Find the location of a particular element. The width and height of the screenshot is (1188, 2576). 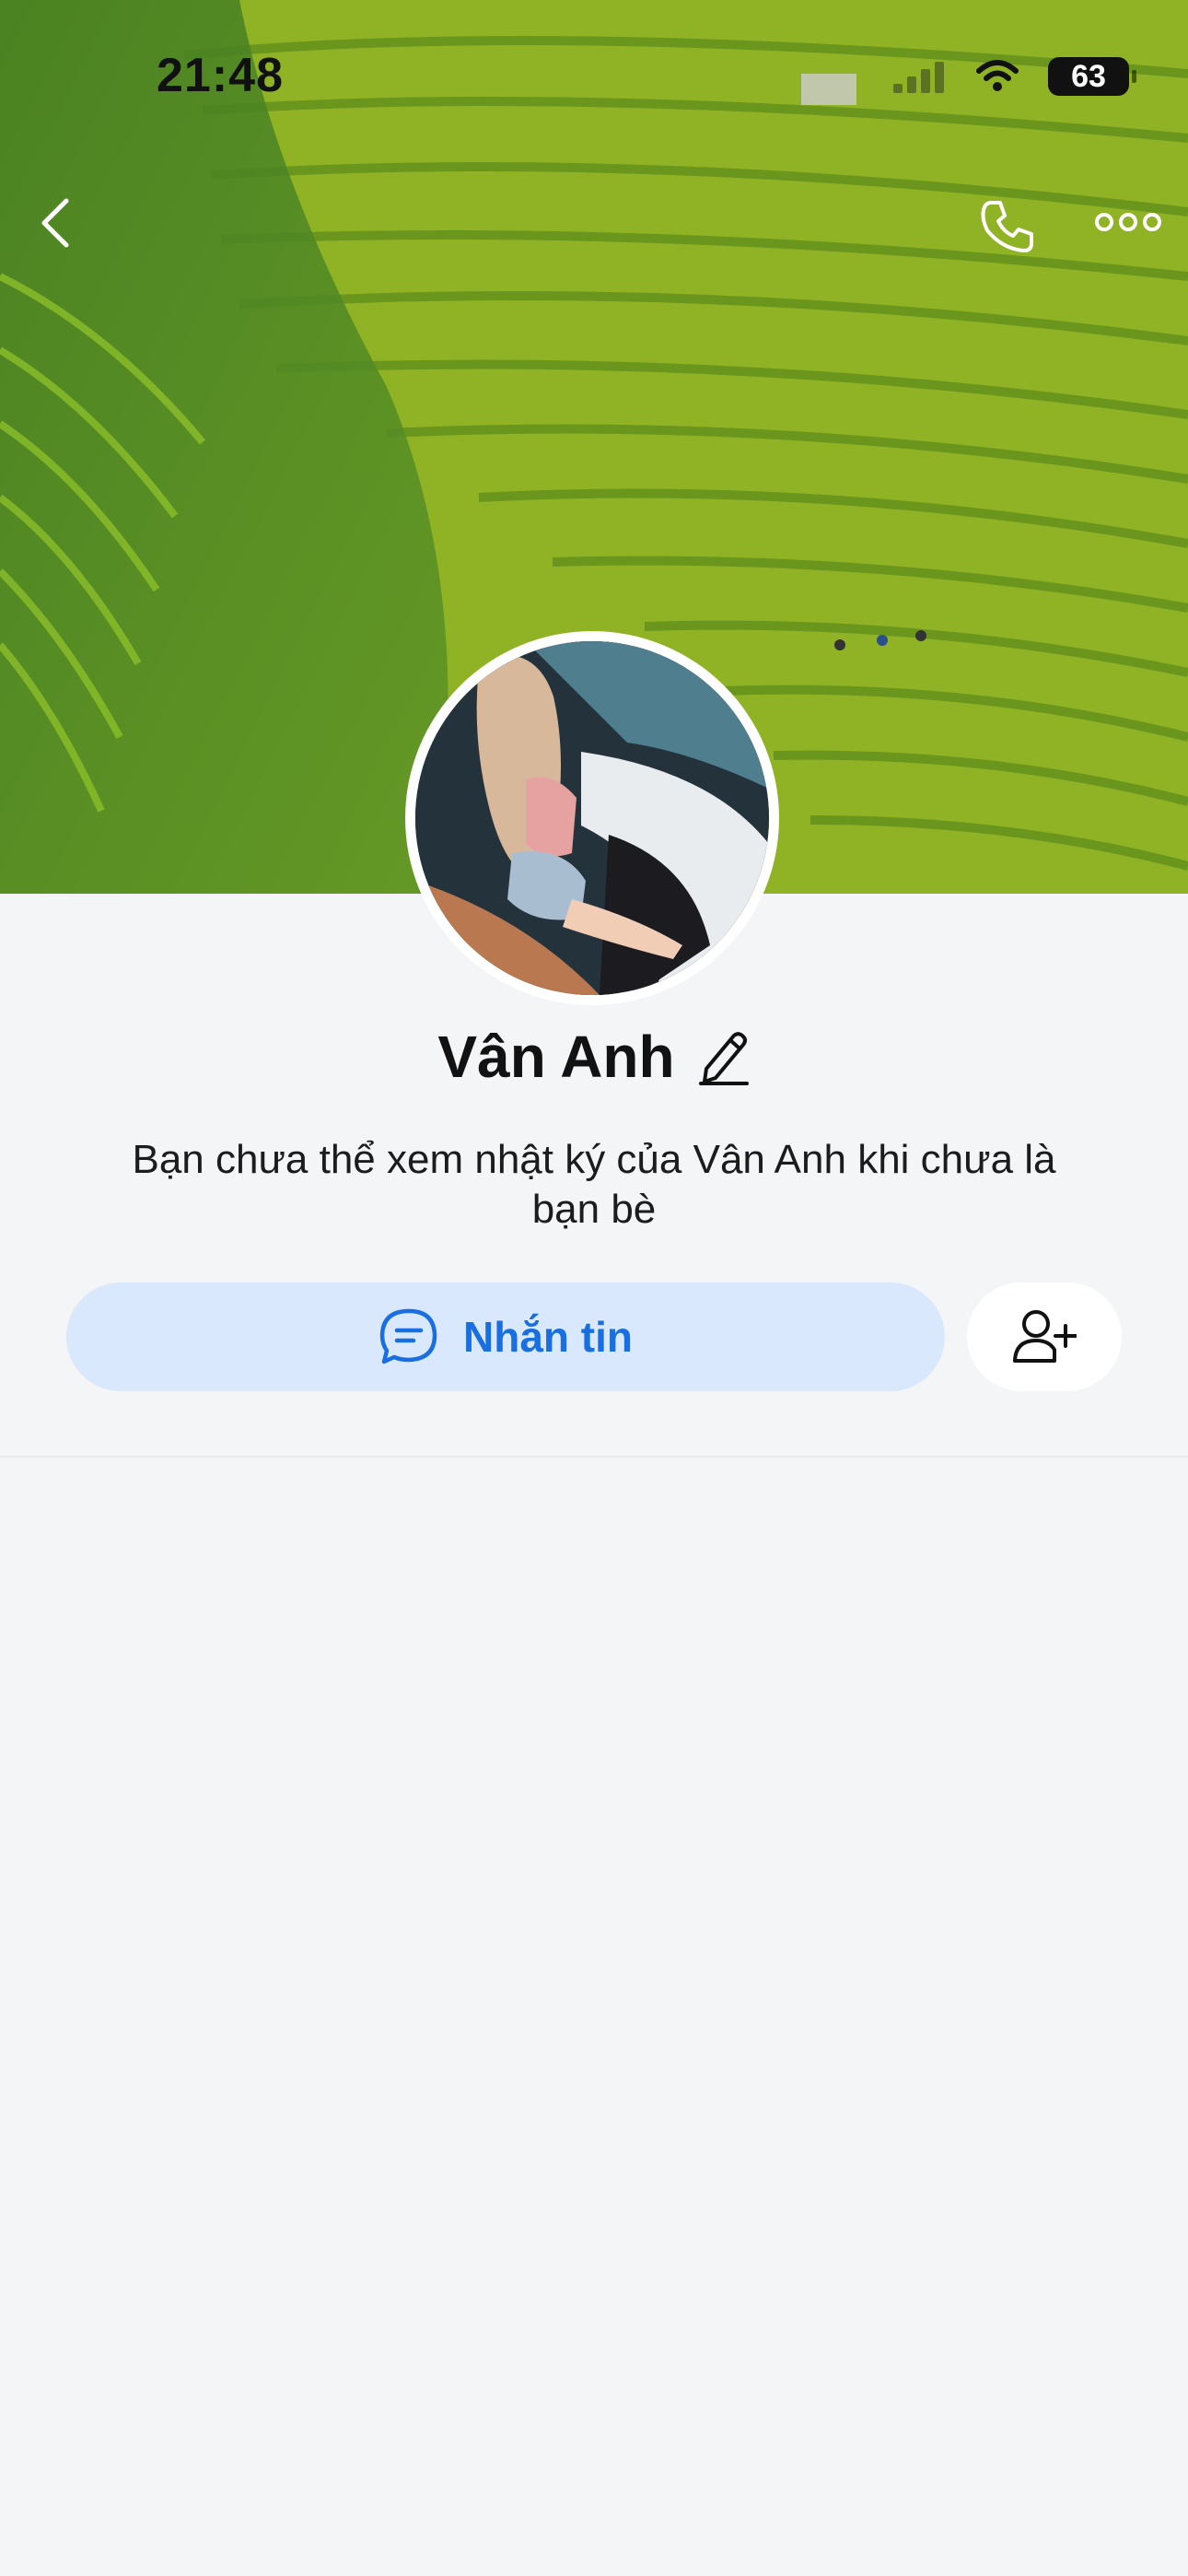

pencil-icon is located at coordinates (723, 1058).